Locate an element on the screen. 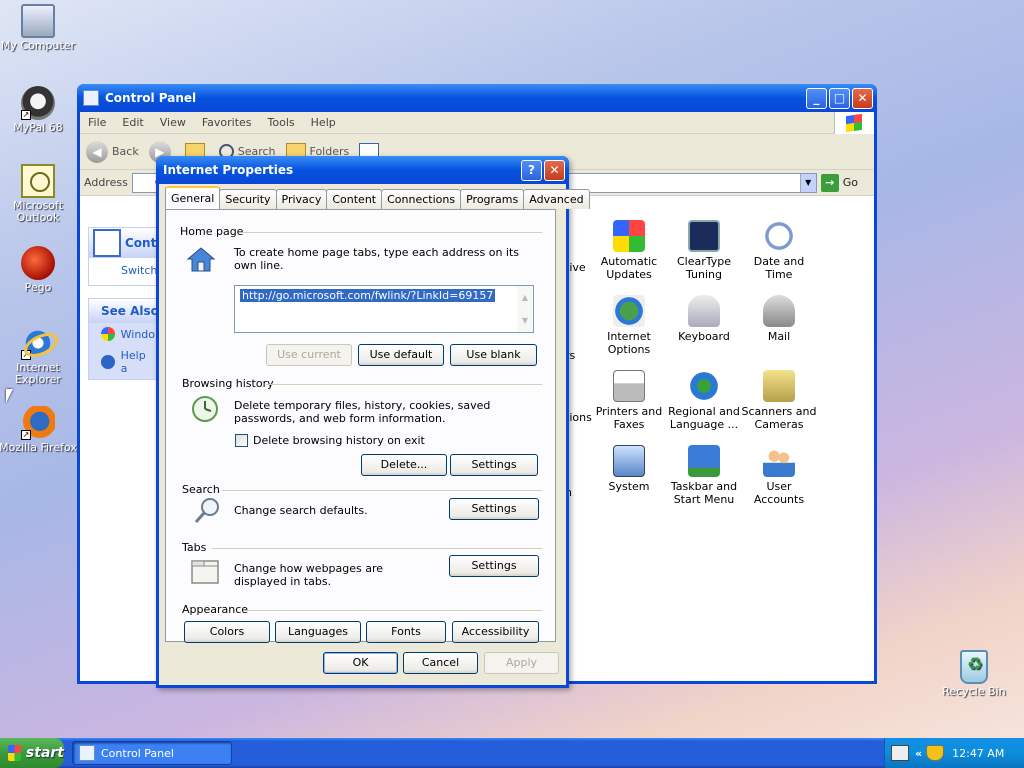 The height and width of the screenshot is (768, 1024). fonts-button: Fonts is located at coordinates (406, 632).